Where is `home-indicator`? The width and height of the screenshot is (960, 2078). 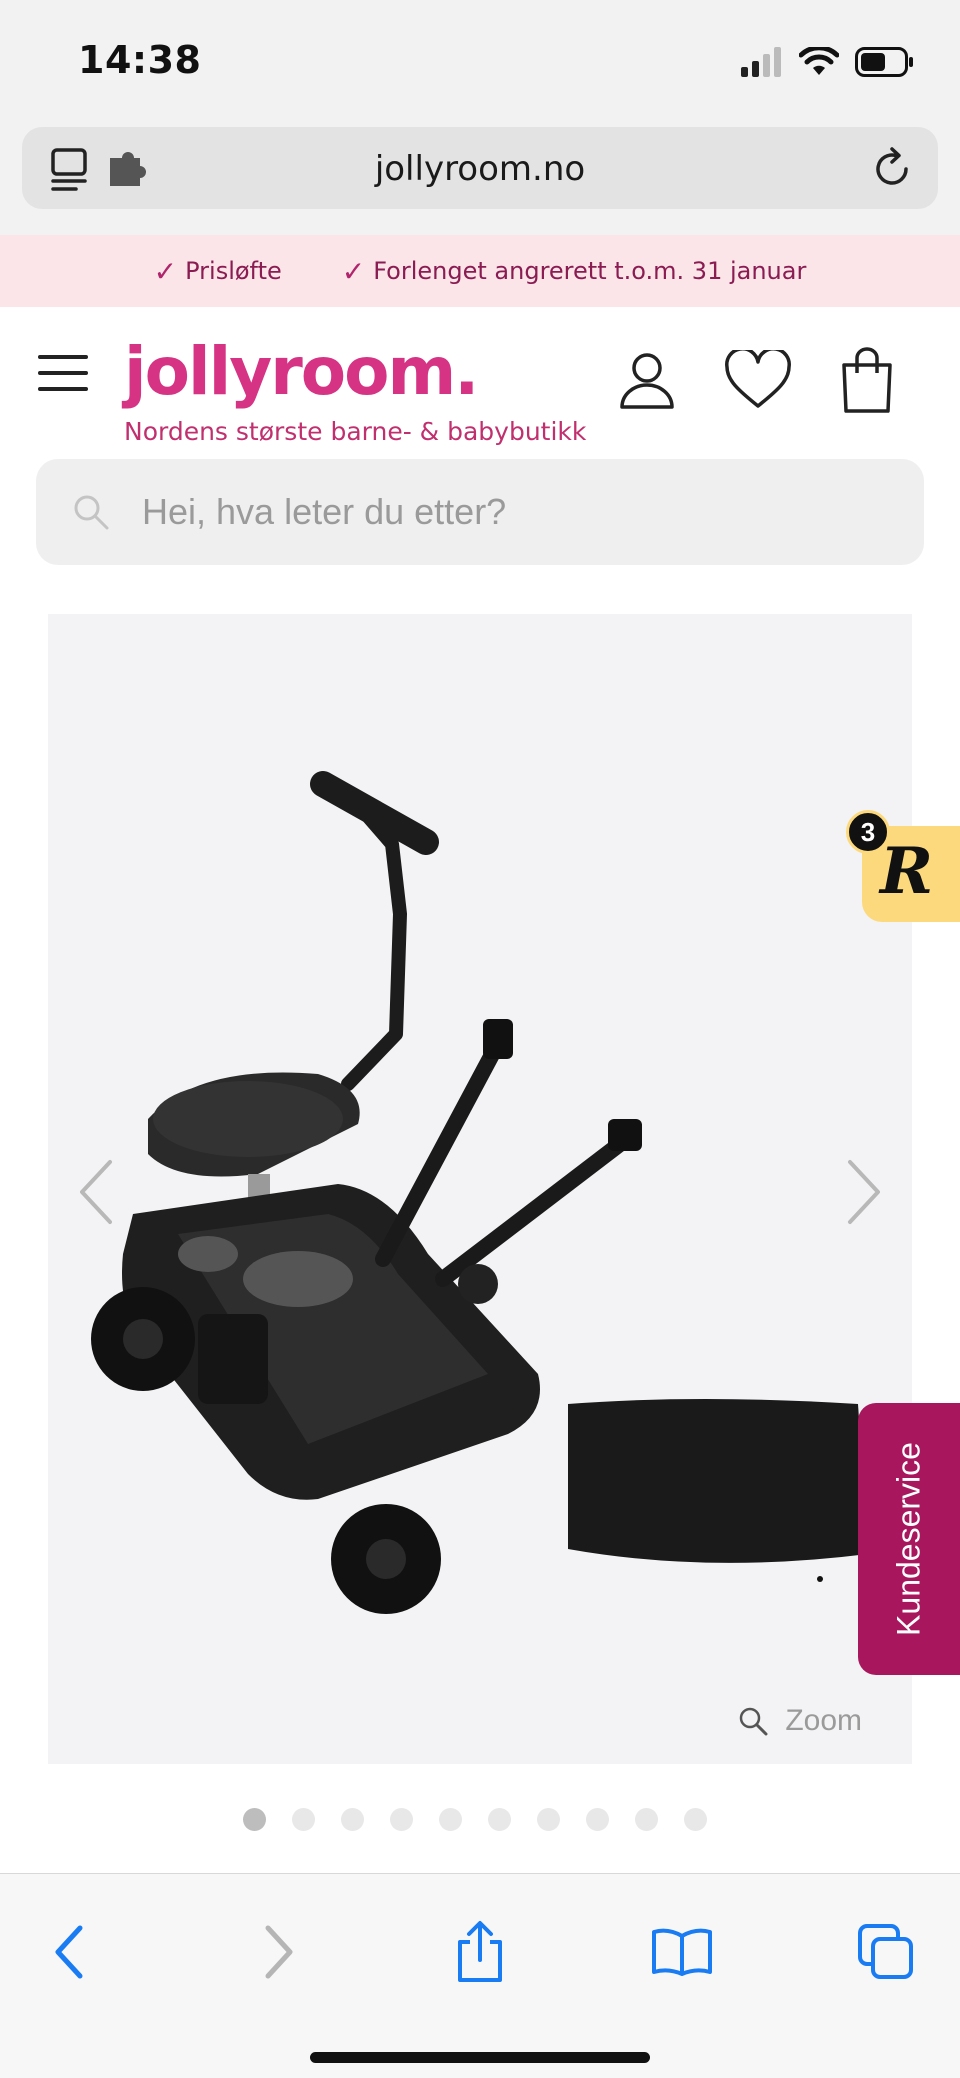 home-indicator is located at coordinates (480, 2057).